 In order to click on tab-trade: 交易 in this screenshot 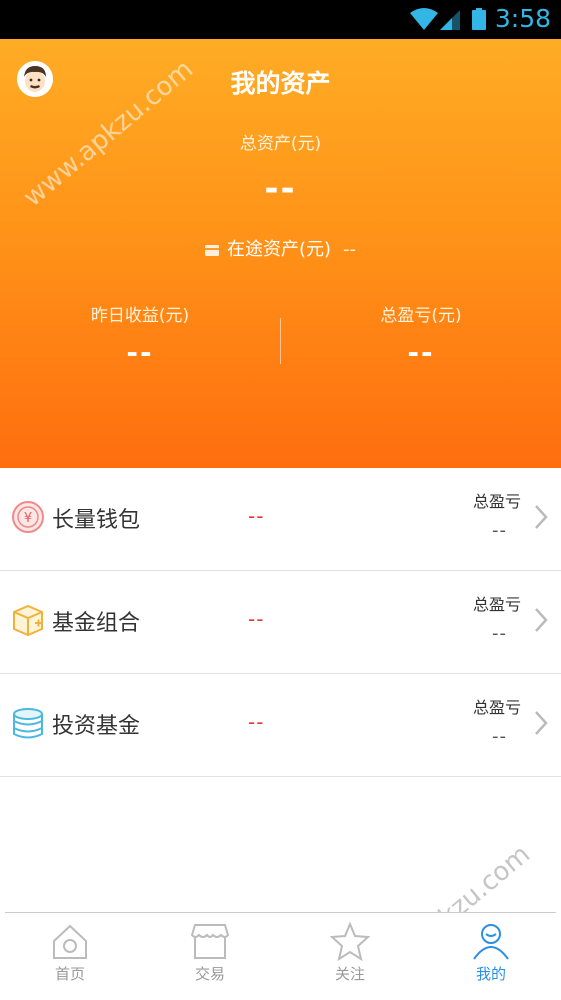, I will do `click(210, 952)`.